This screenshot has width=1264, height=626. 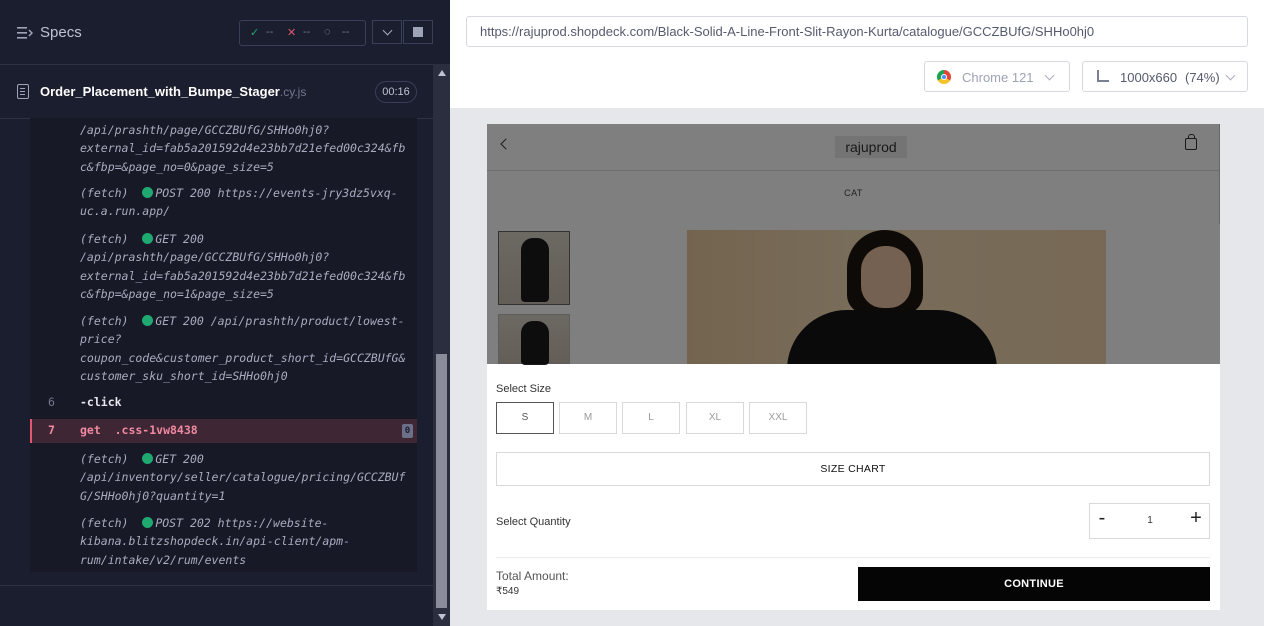 What do you see at coordinates (441, 345) in the screenshot?
I see `log-scrollbar` at bounding box center [441, 345].